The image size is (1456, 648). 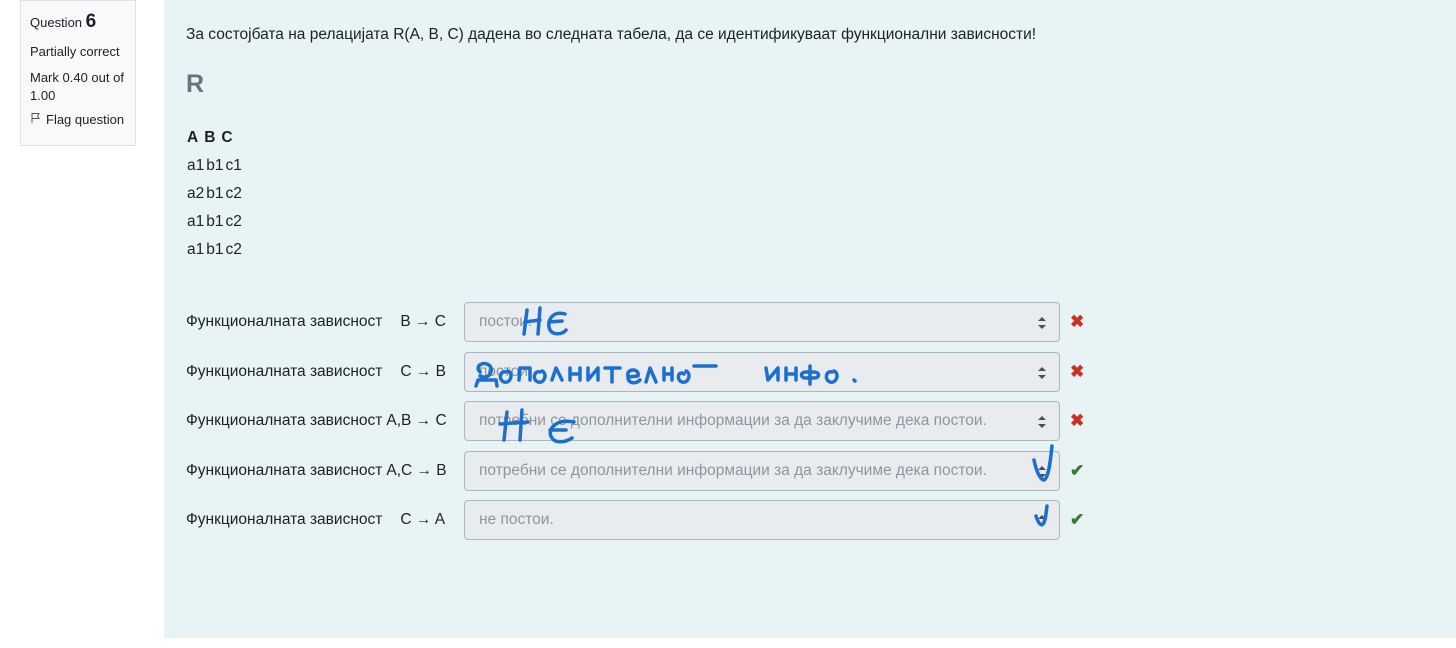 I want to click on column-header: C, so click(x=227, y=137).